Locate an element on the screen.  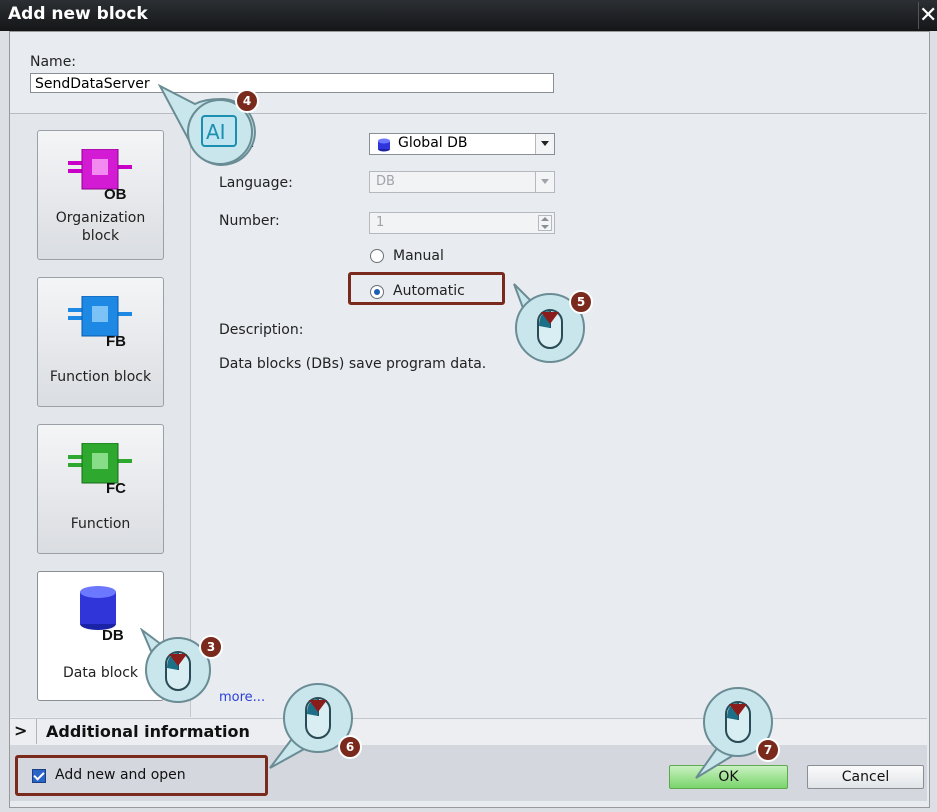
highlight-add-new-and-open is located at coordinates (141, 775).